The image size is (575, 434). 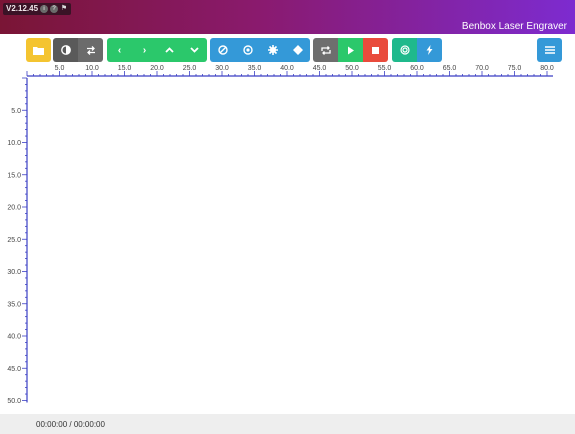 I want to click on ruler-left-label: 10.0, so click(x=14, y=143).